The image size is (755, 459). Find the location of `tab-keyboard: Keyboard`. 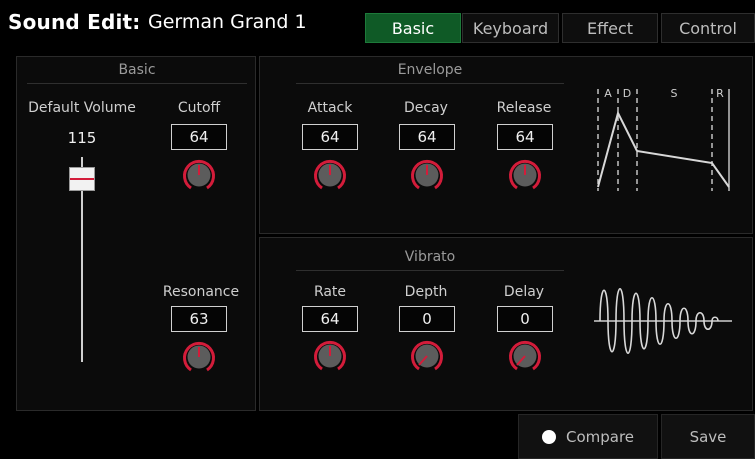

tab-keyboard: Keyboard is located at coordinates (510, 28).